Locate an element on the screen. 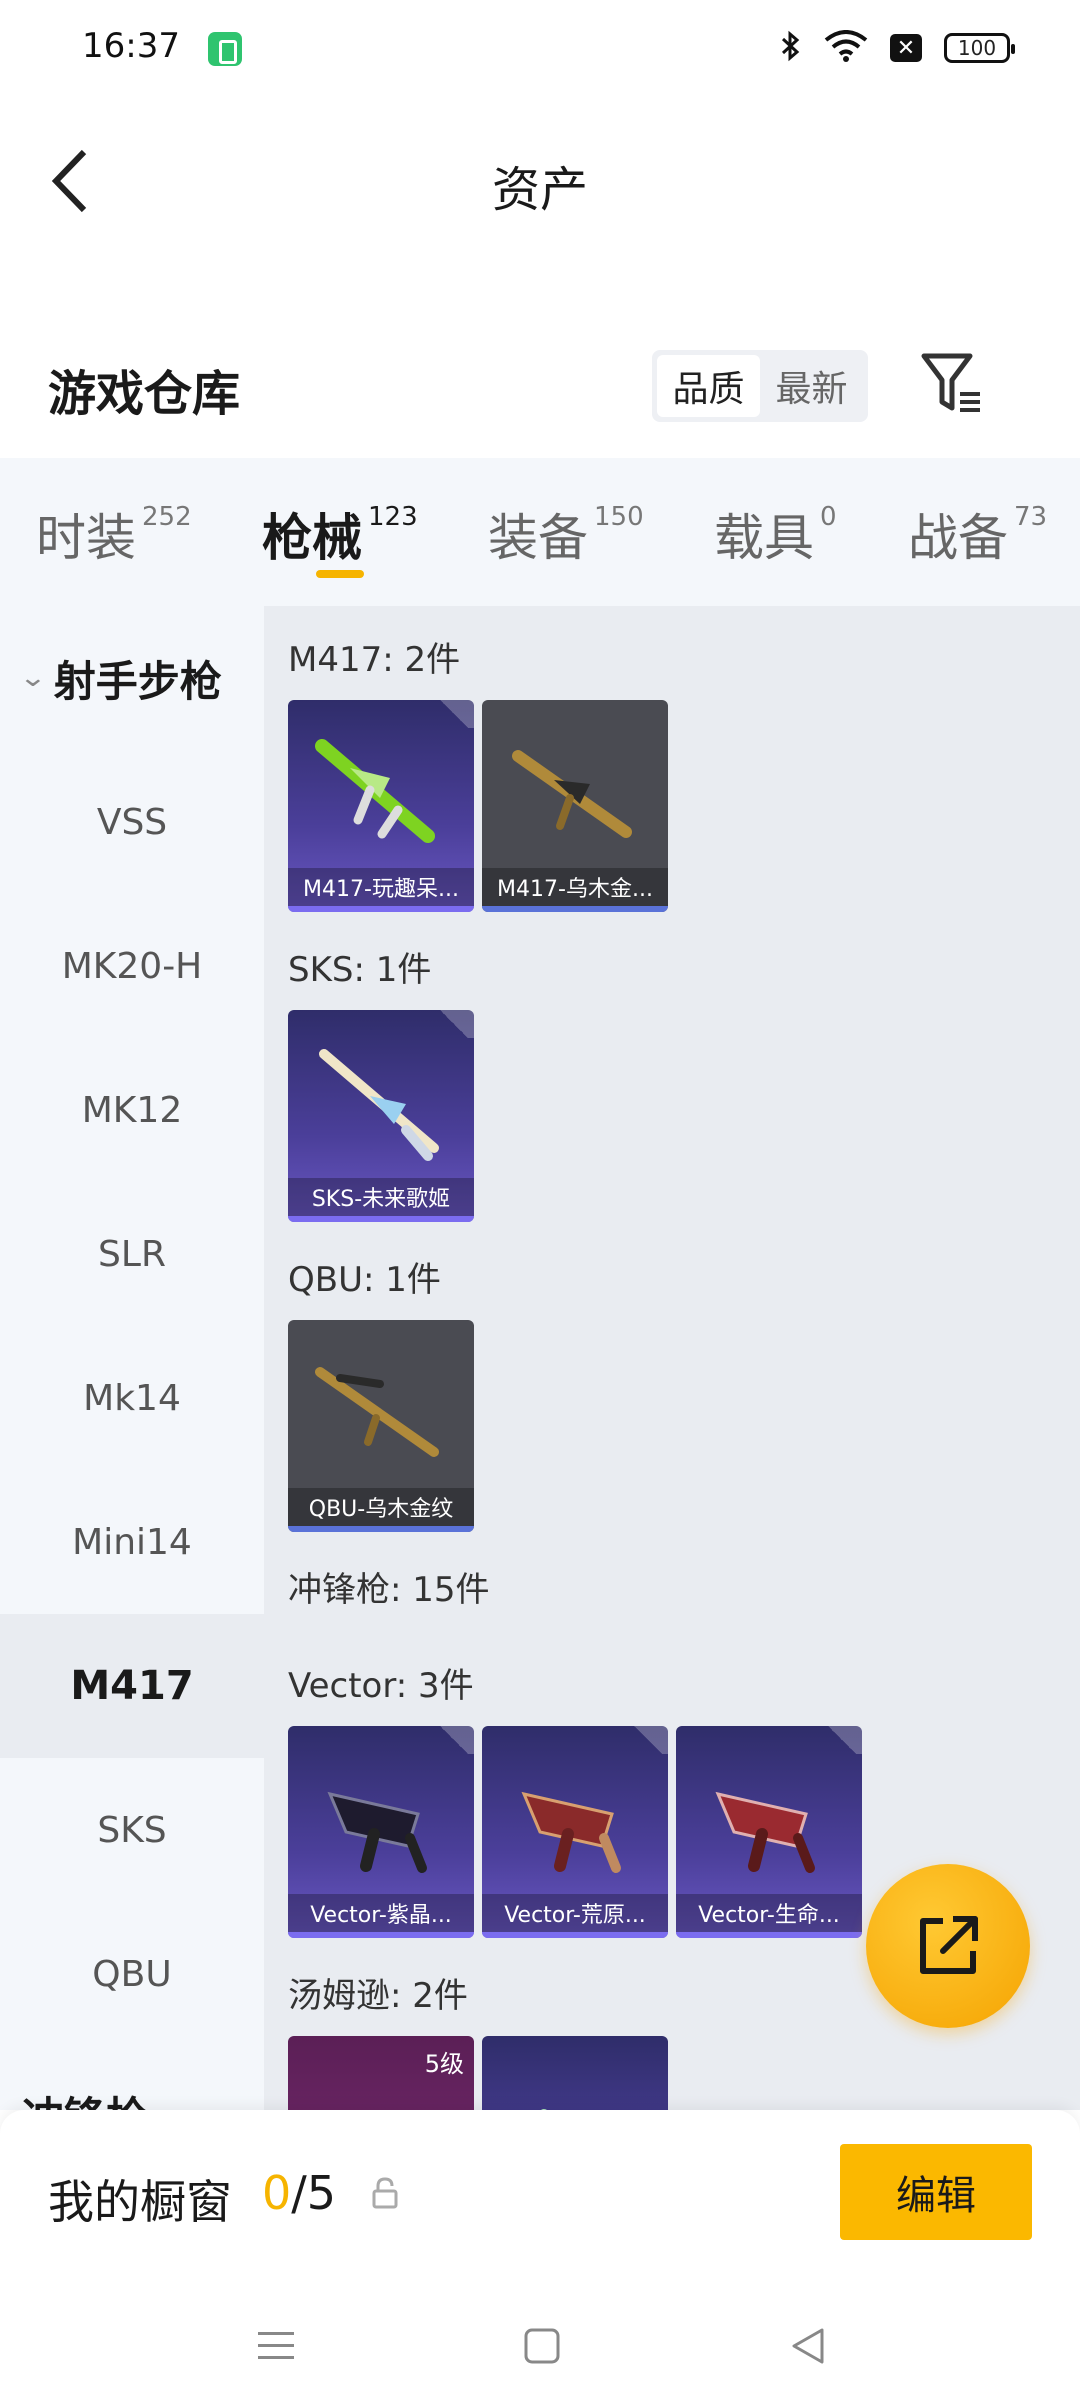  status-icons: ✕ 100 is located at coordinates (897, 48).